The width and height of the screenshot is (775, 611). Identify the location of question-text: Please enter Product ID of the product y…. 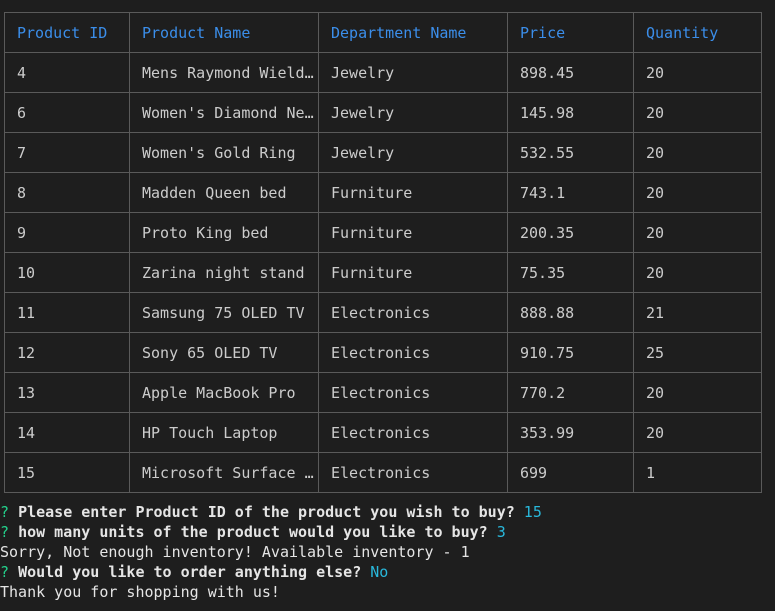
(266, 512).